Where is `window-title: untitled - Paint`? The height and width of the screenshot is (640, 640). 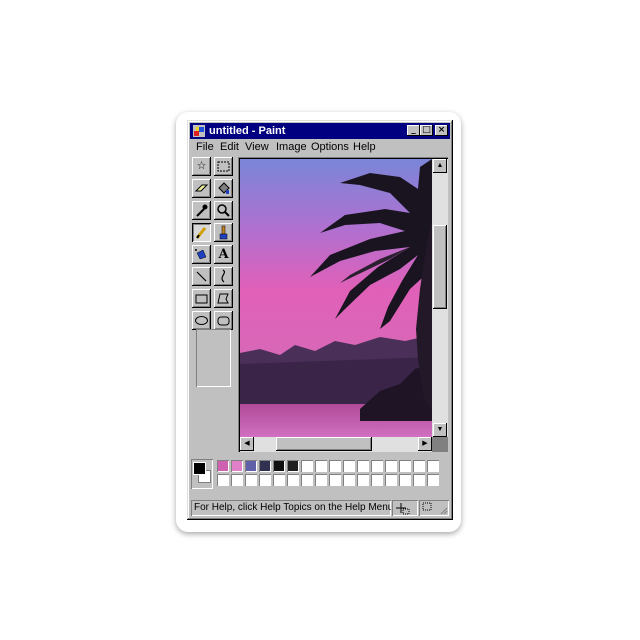
window-title: untitled - Paint is located at coordinates (247, 131).